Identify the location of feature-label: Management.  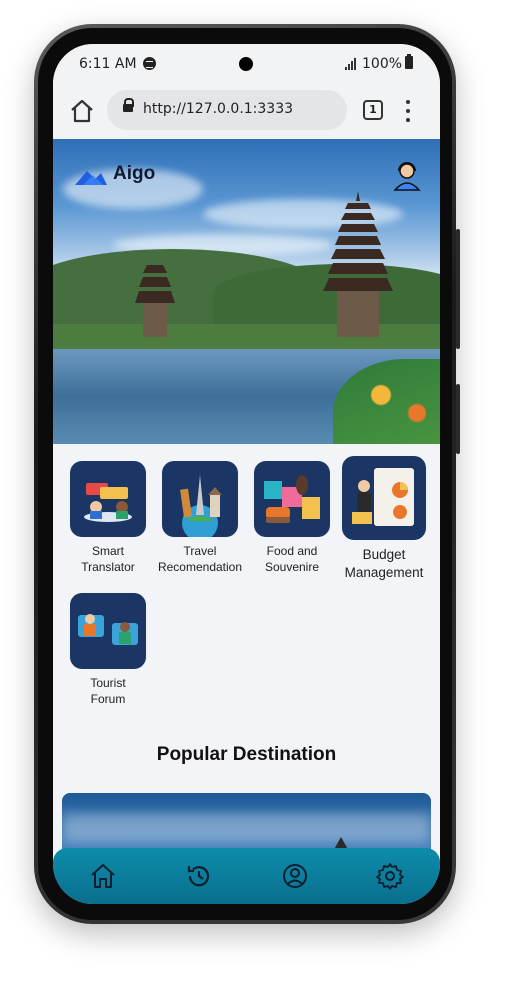
(384, 572).